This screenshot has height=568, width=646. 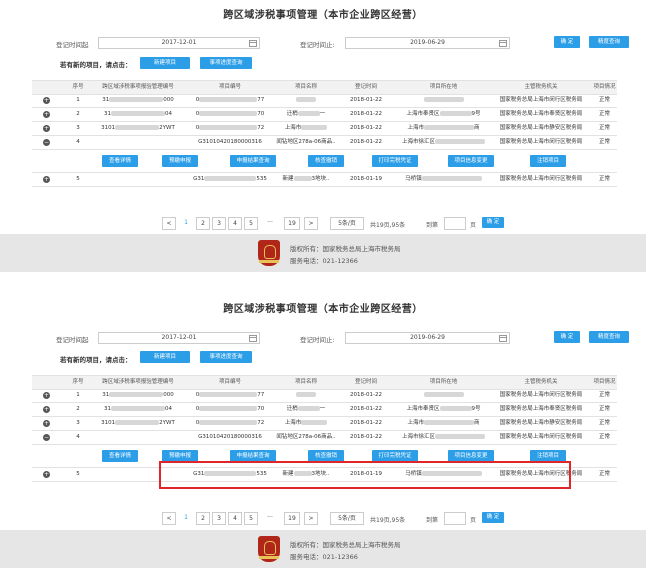 I want to click on project-prefix: G3101042018000031, so click(x=228, y=142).